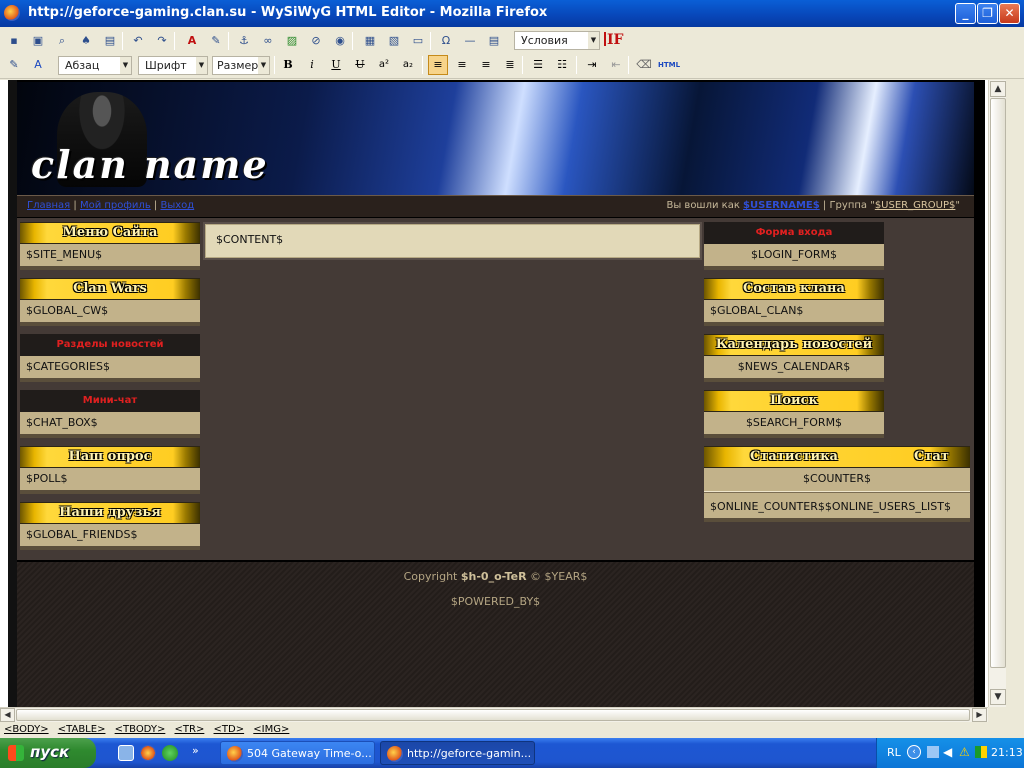 The width and height of the screenshot is (1024, 768). Describe the element at coordinates (486, 65) in the screenshot. I see `align-right-icon: ≡` at that location.